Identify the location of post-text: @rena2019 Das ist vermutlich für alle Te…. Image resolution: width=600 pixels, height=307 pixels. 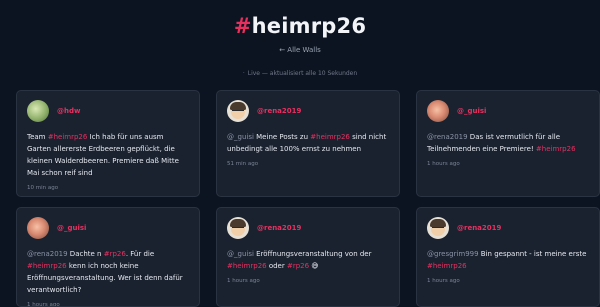
(508, 143).